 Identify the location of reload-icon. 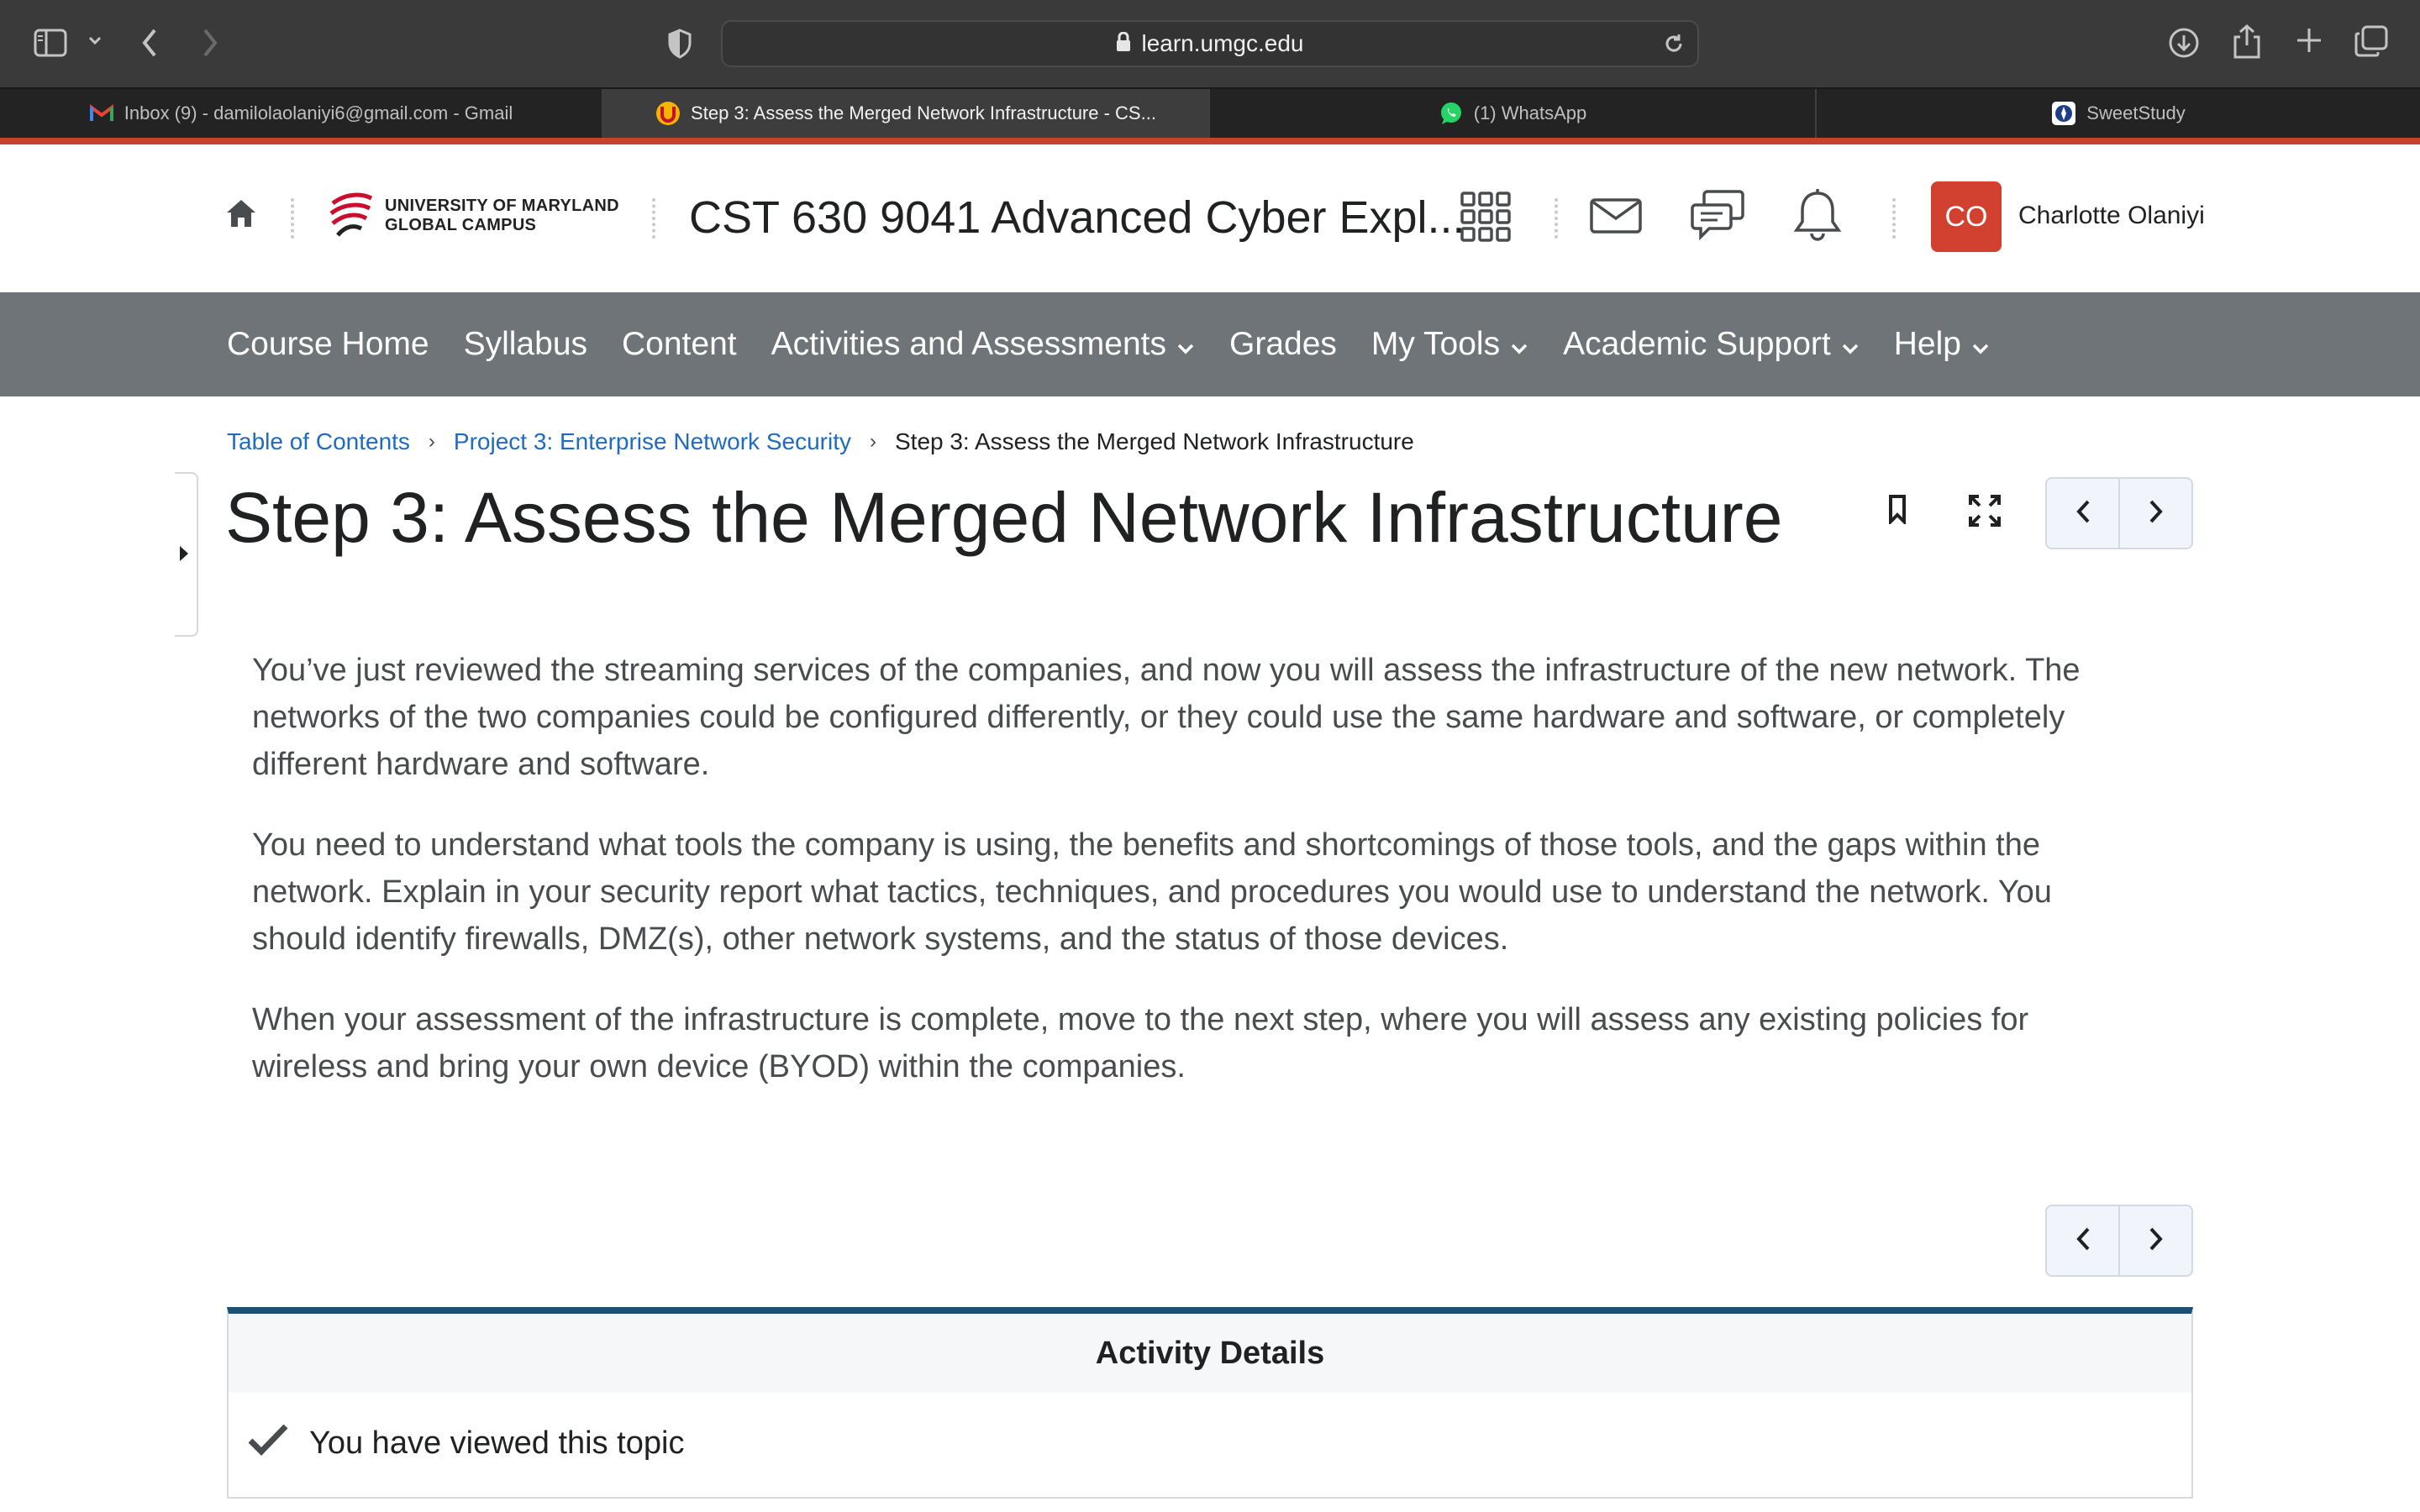
(1674, 46).